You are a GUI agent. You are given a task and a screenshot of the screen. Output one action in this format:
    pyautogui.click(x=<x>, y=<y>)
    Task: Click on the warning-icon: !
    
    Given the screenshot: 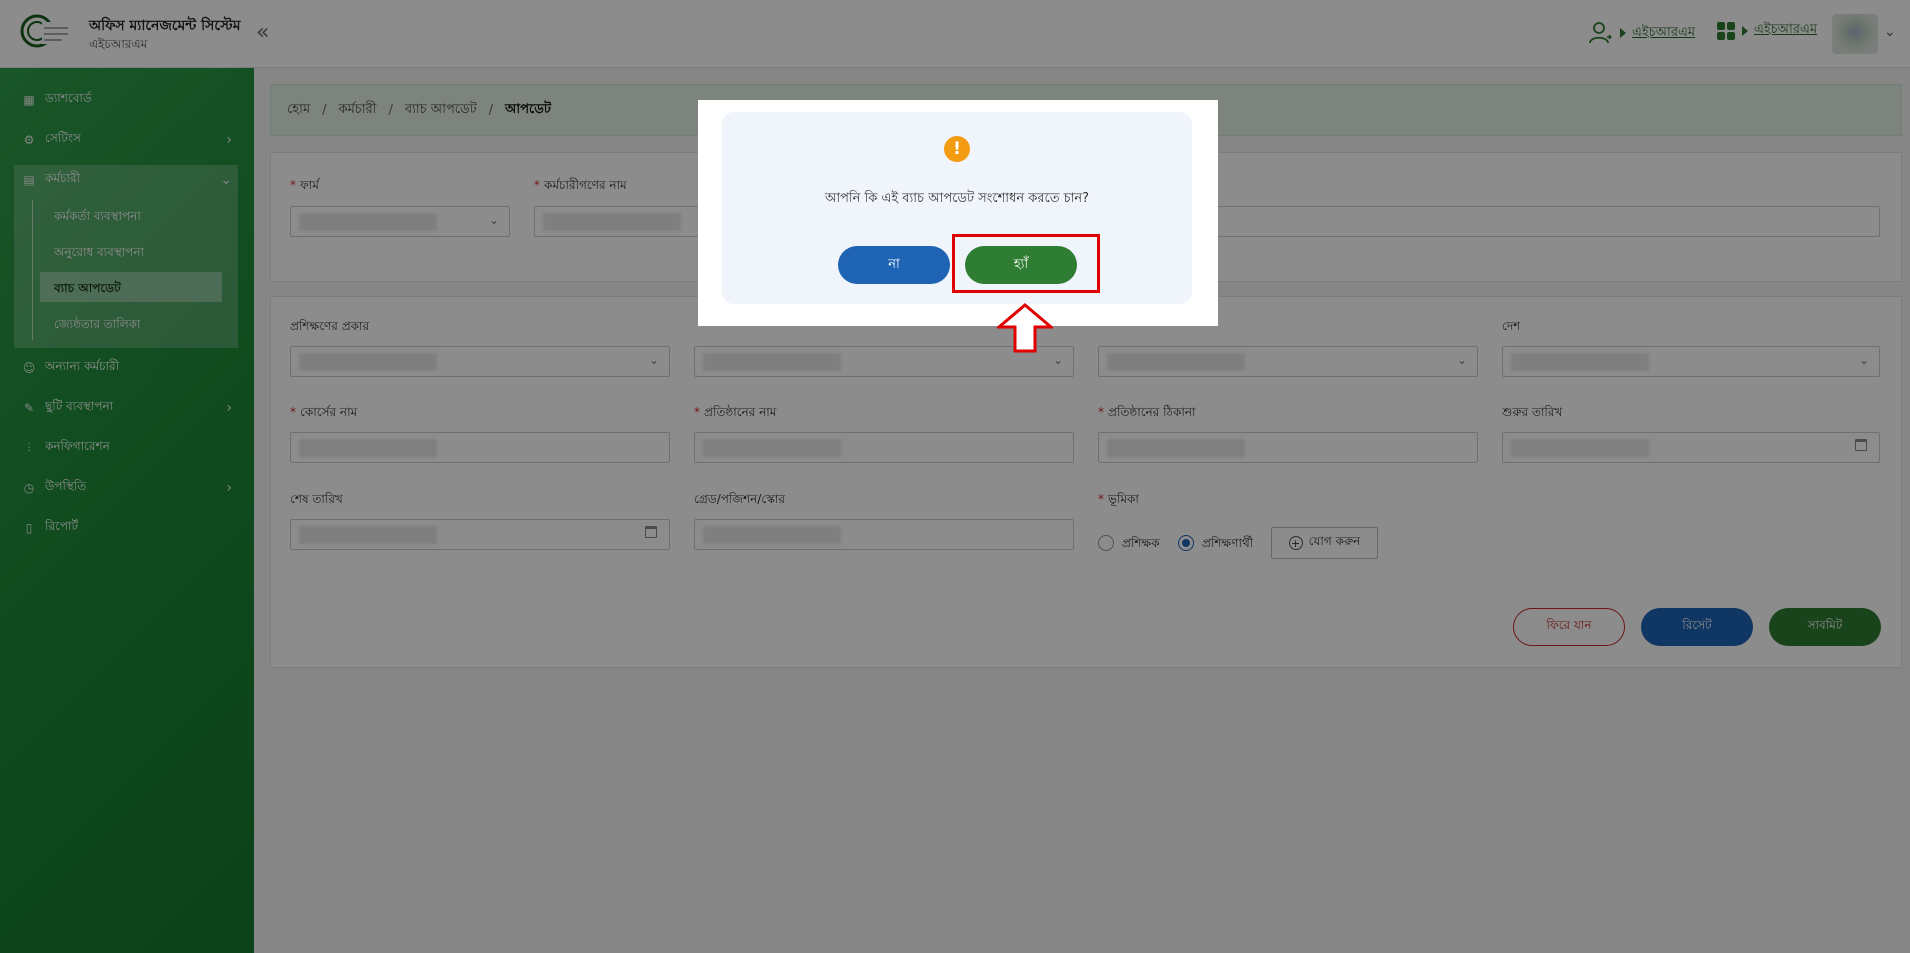 What is the action you would take?
    pyautogui.click(x=957, y=149)
    